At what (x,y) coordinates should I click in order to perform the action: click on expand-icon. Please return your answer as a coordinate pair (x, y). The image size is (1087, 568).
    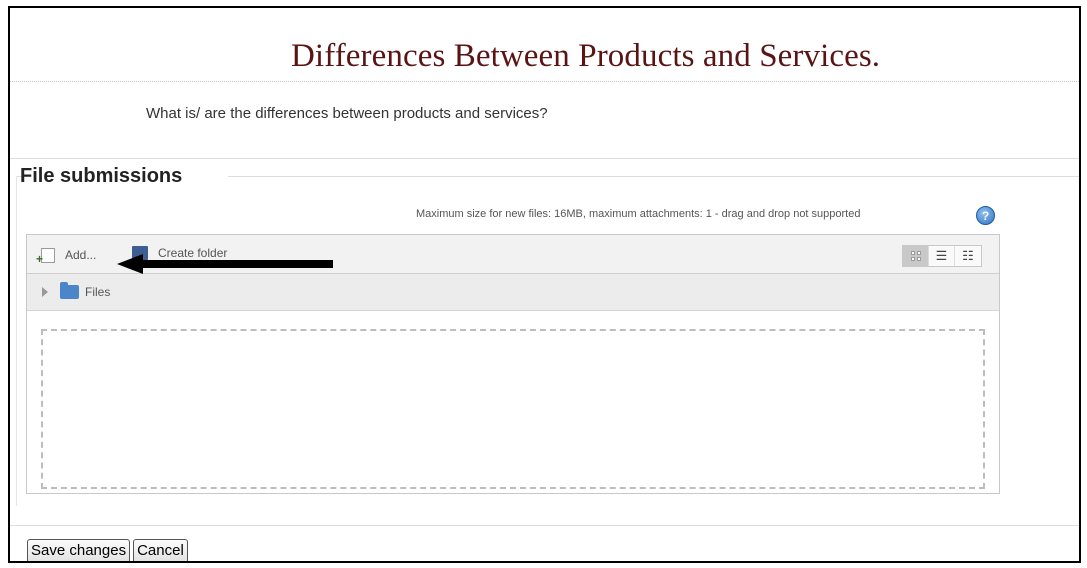
    Looking at the image, I should click on (45, 292).